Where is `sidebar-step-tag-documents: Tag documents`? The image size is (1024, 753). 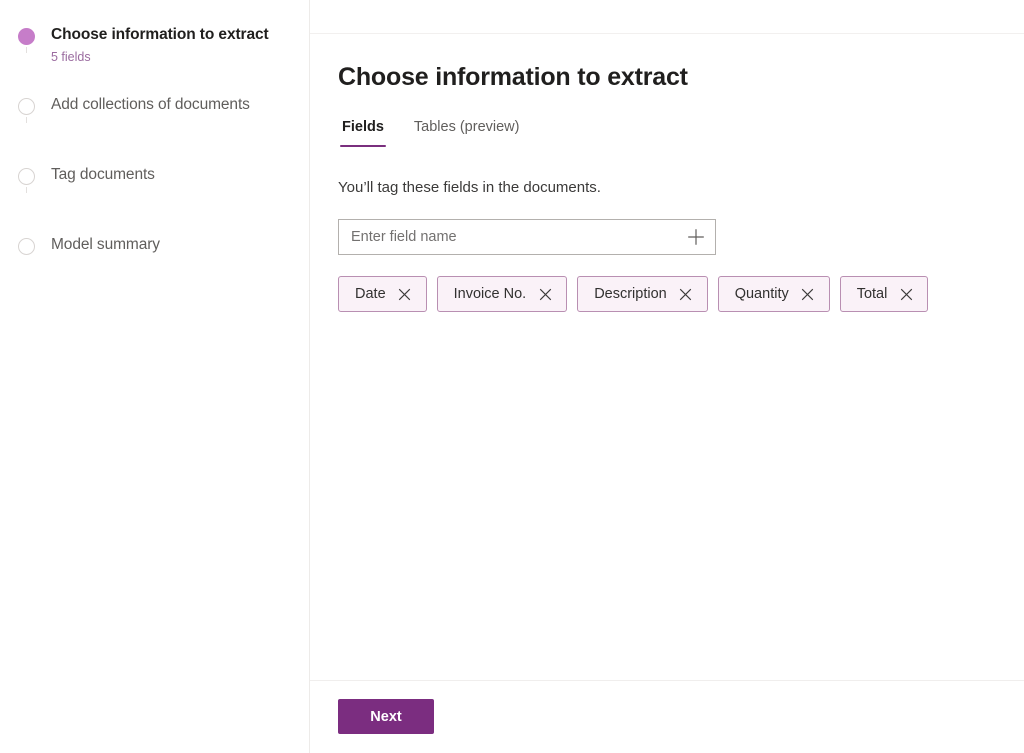
sidebar-step-tag-documents: Tag documents is located at coordinates (162, 200).